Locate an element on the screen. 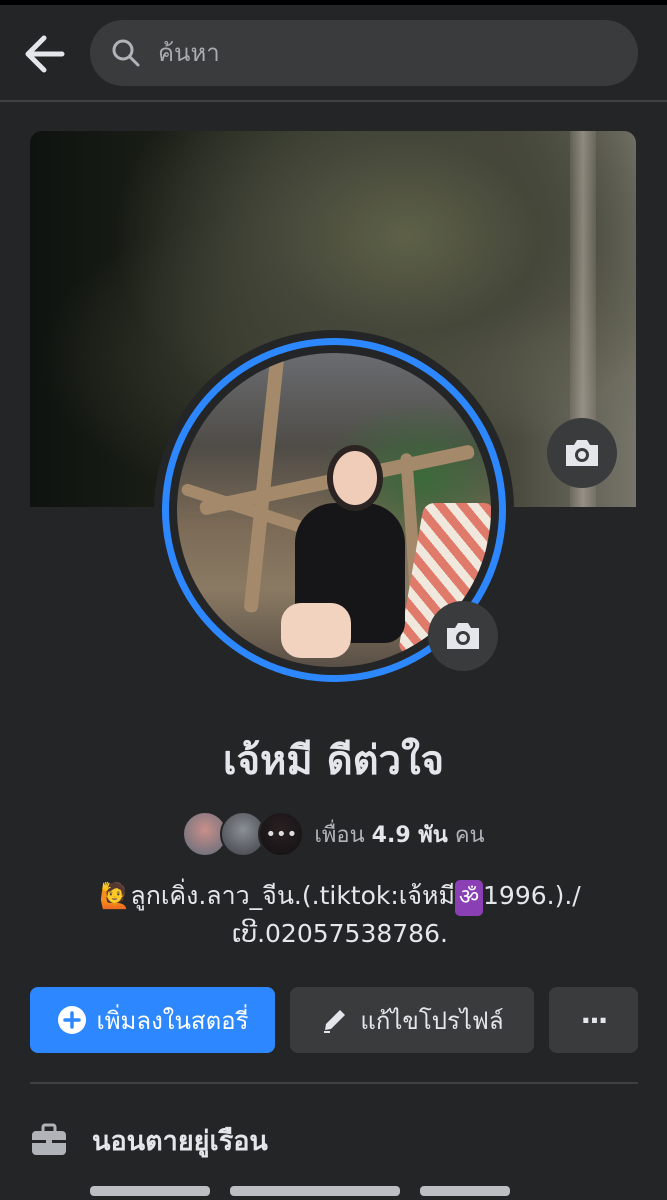  bio-phone: ເບີ.02057538786. is located at coordinates (340, 933).